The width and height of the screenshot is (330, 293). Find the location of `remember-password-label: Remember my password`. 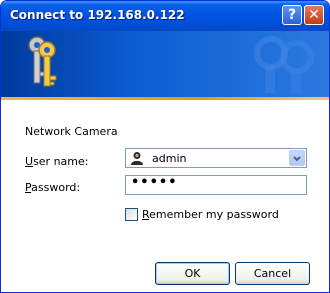

remember-password-label: Remember my password is located at coordinates (210, 214).